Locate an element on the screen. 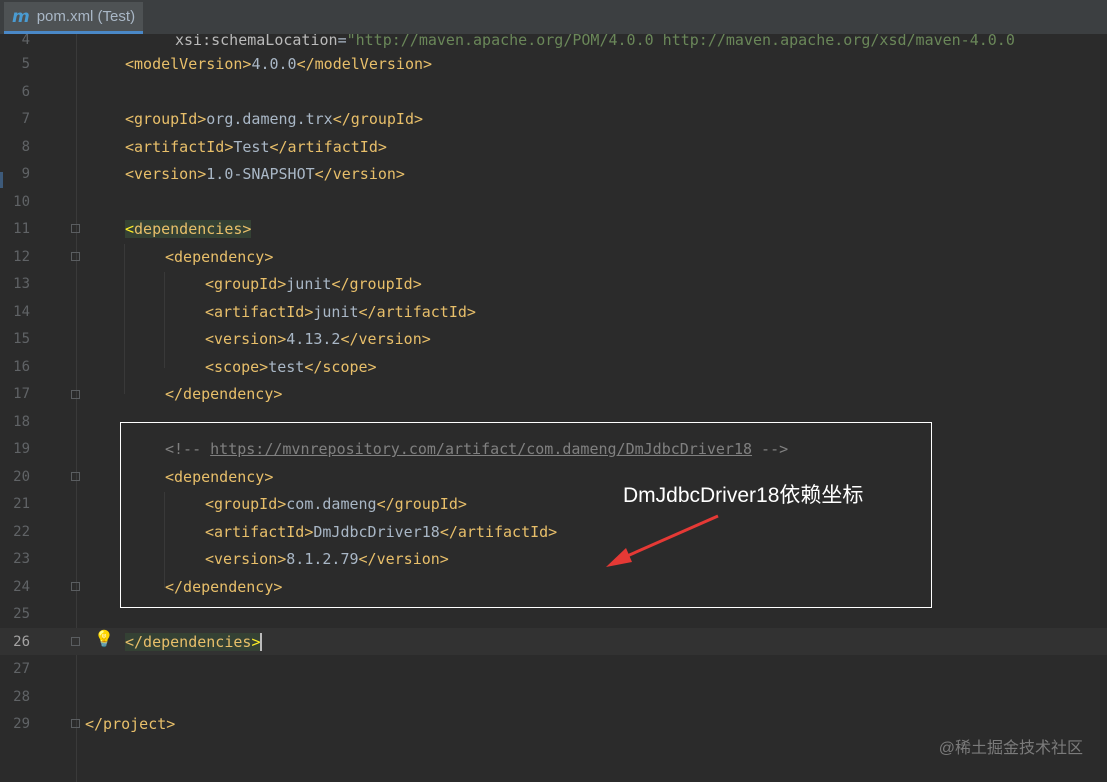 This screenshot has width=1107, height=782. line-number: 25 is located at coordinates (21, 614).